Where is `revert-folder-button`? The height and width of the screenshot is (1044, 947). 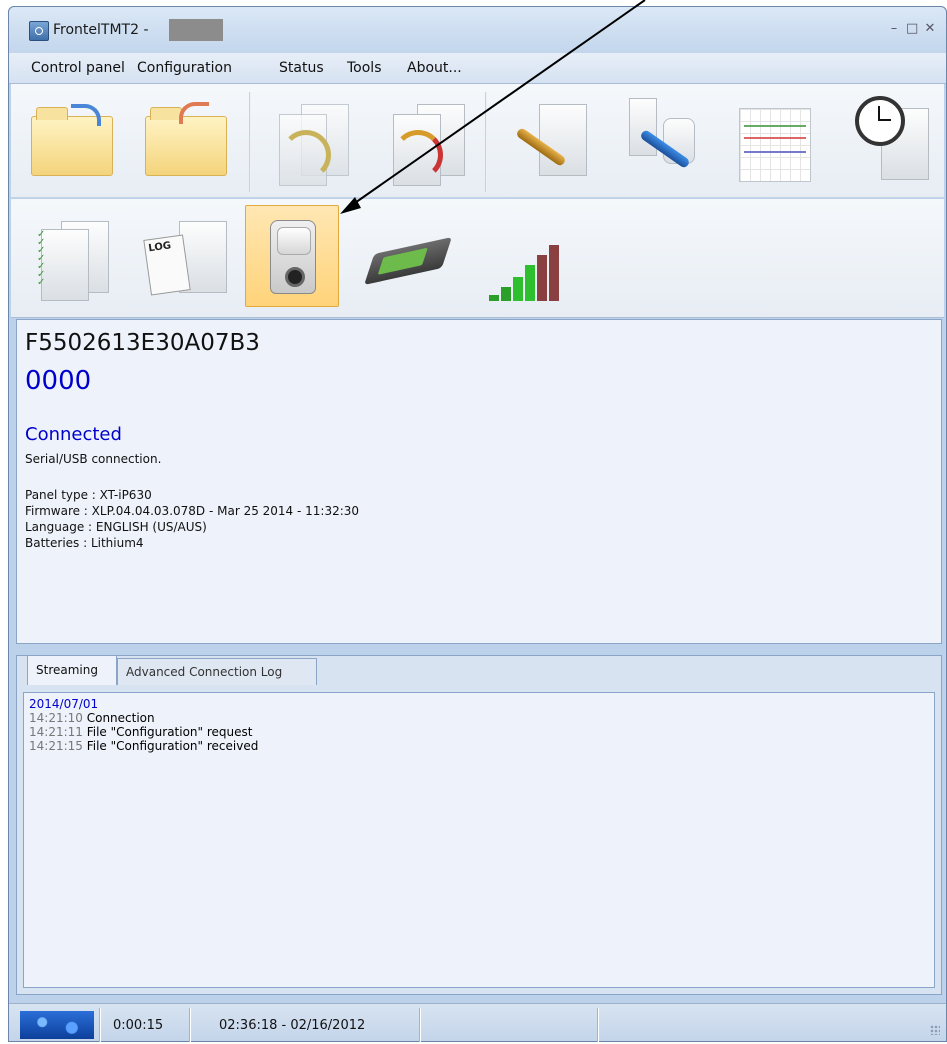 revert-folder-button is located at coordinates (185, 140).